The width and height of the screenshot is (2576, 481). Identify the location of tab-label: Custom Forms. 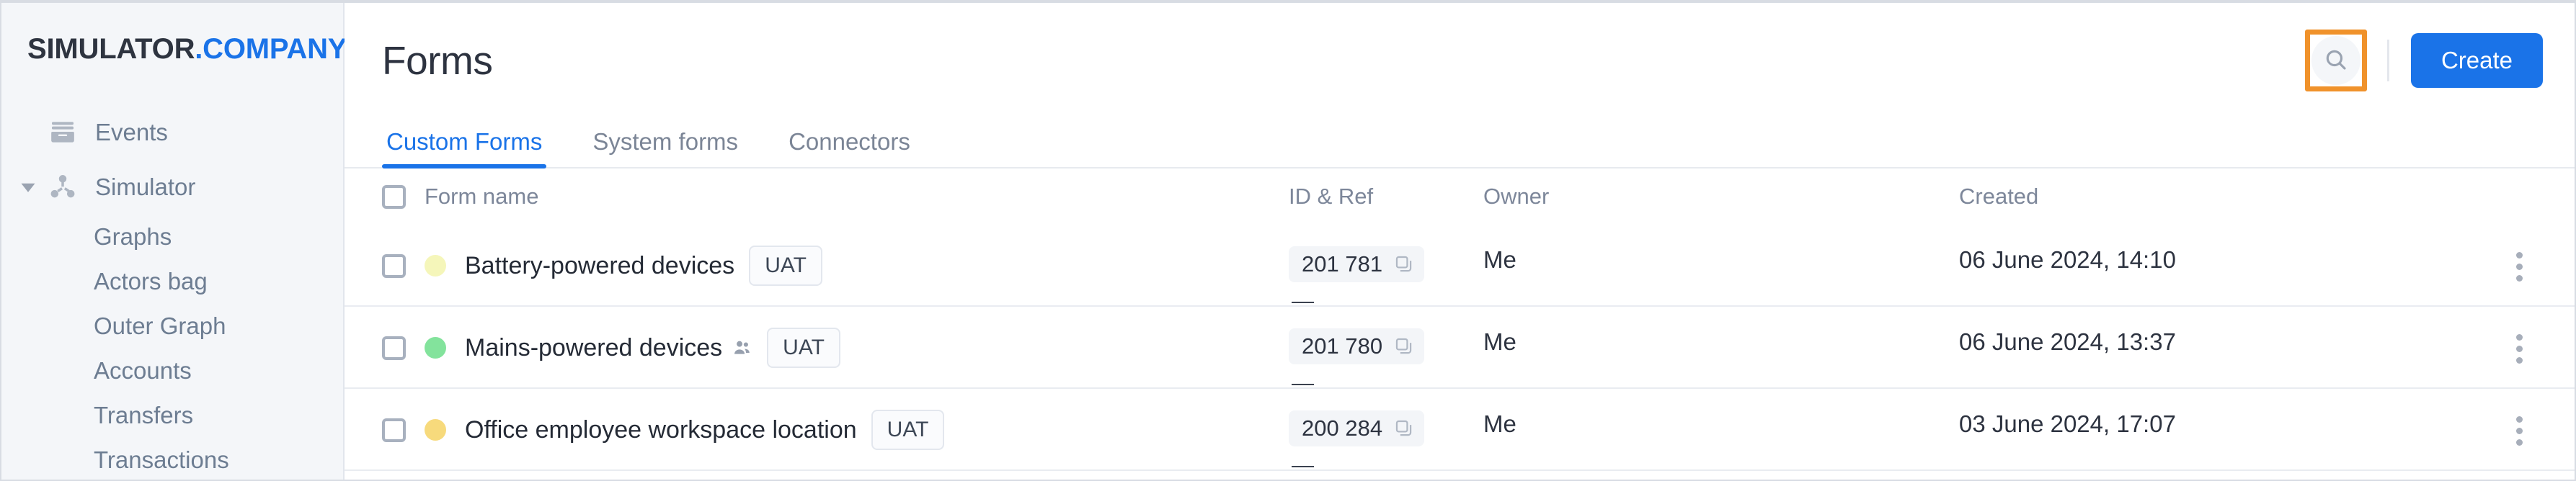
(465, 141).